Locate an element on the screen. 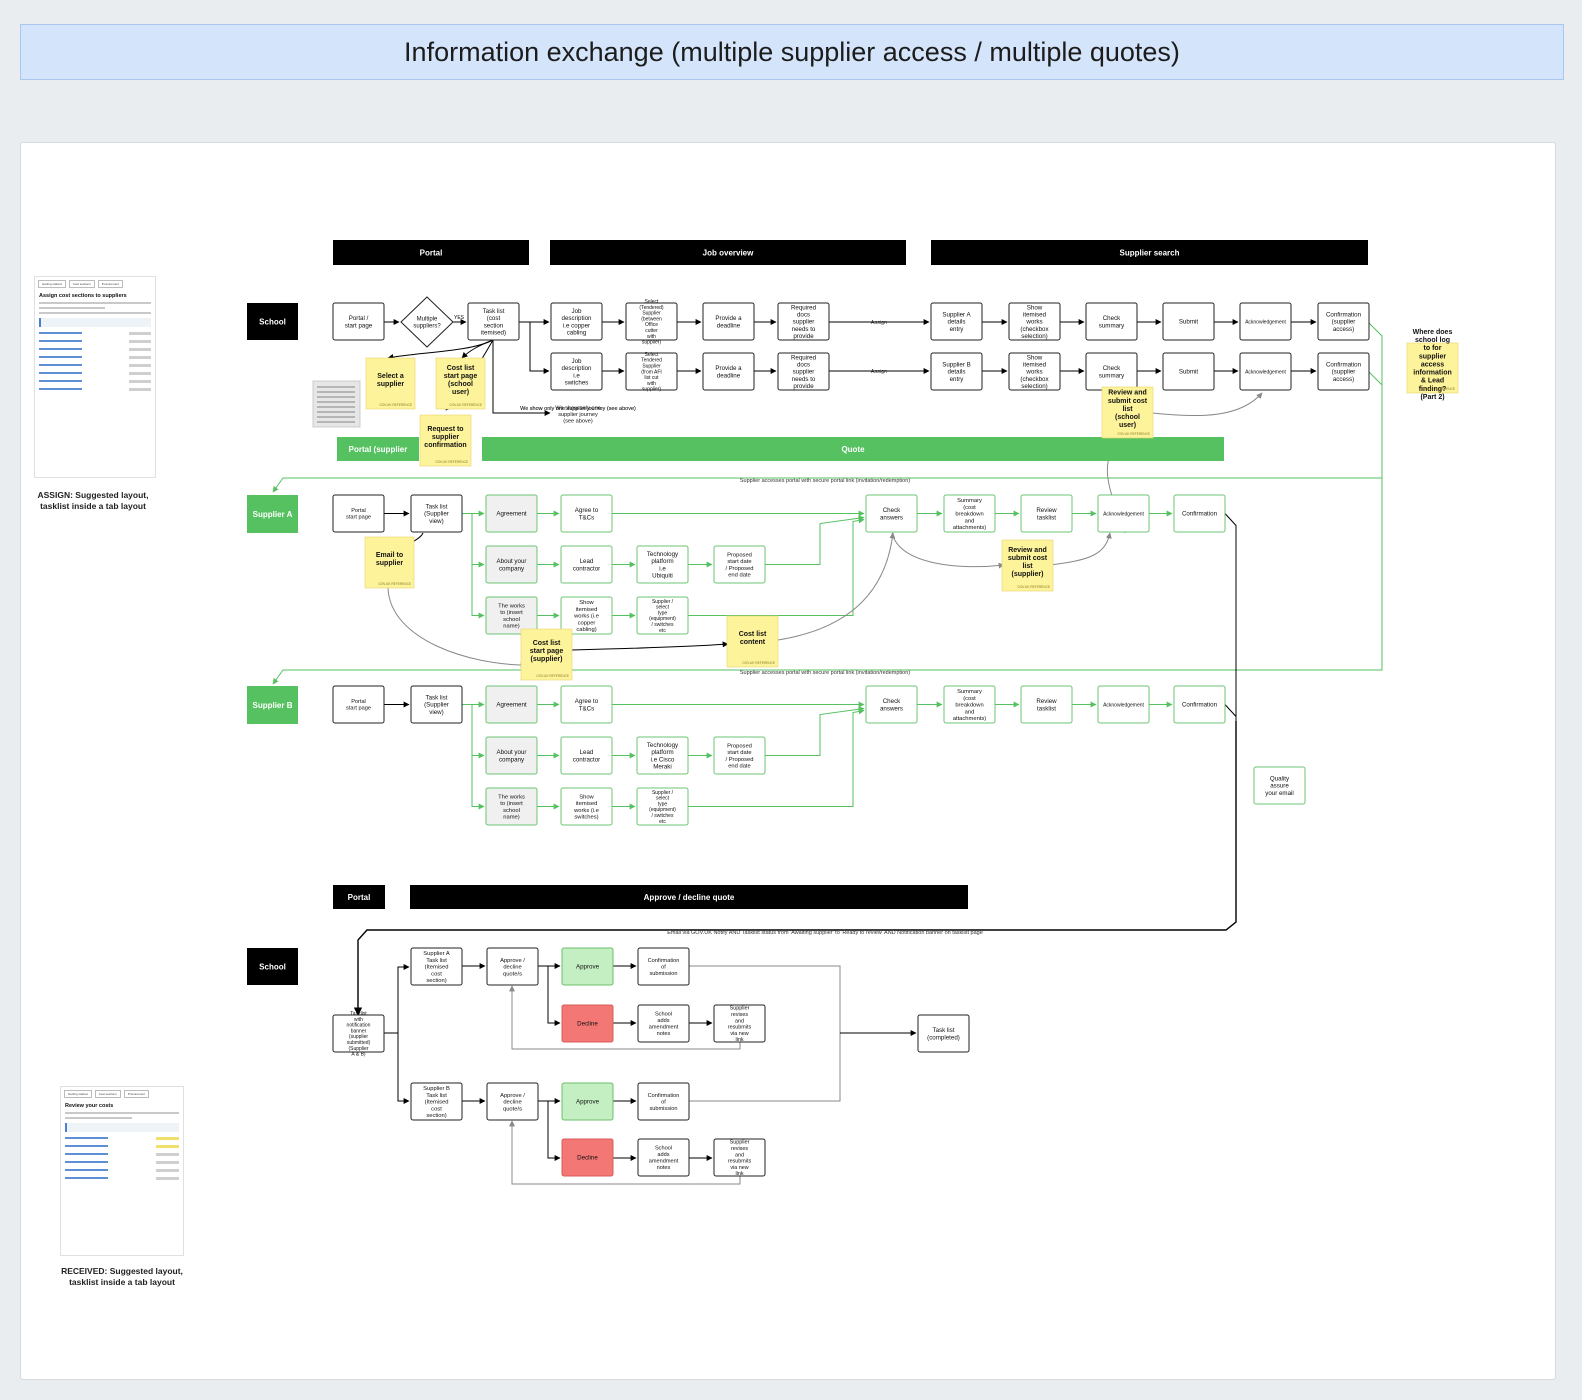 The width and height of the screenshot is (1582, 1400). node-b-summary: Summary (cost breakdown and attachments) is located at coordinates (969, 704).